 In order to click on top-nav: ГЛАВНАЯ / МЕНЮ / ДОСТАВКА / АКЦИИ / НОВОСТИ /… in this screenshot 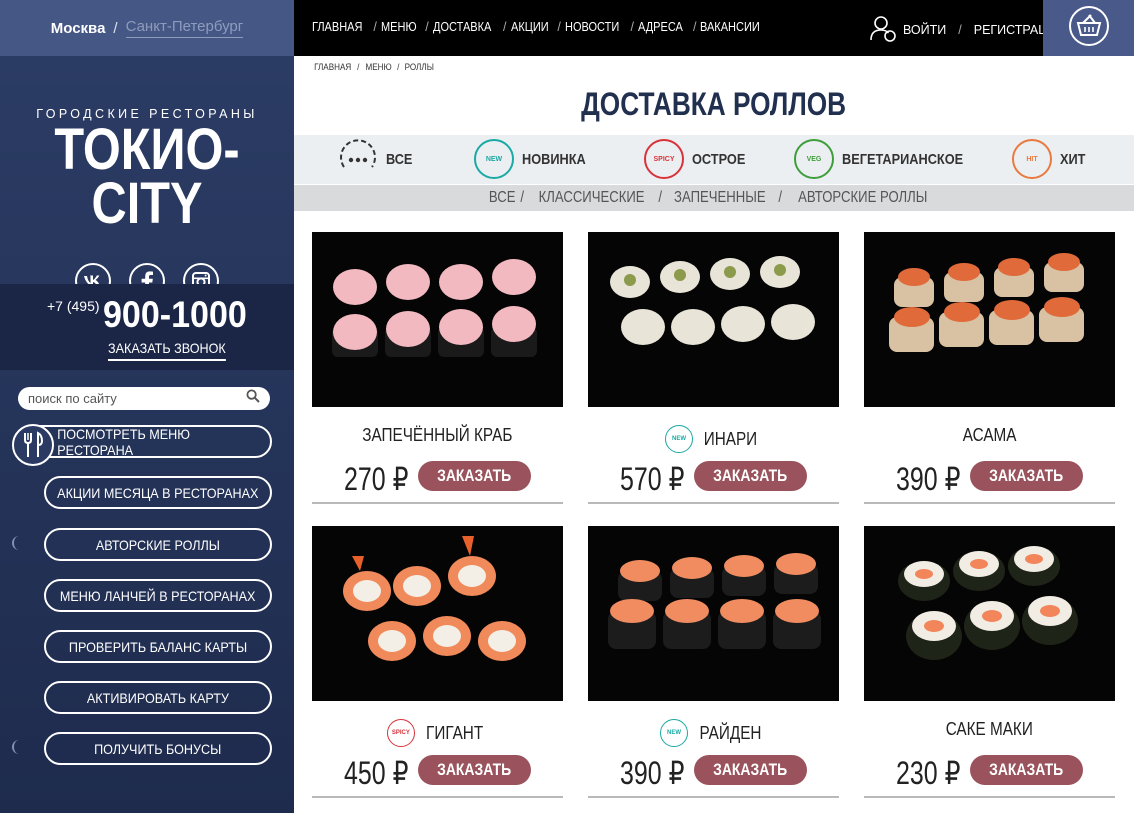, I will do `click(714, 28)`.